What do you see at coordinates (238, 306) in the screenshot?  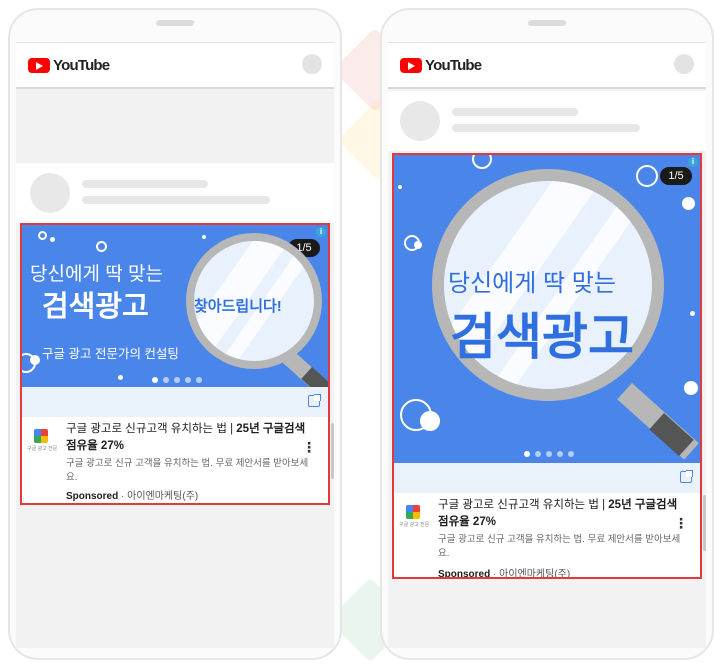 I see `ad-callout: 찾아드립니다!` at bounding box center [238, 306].